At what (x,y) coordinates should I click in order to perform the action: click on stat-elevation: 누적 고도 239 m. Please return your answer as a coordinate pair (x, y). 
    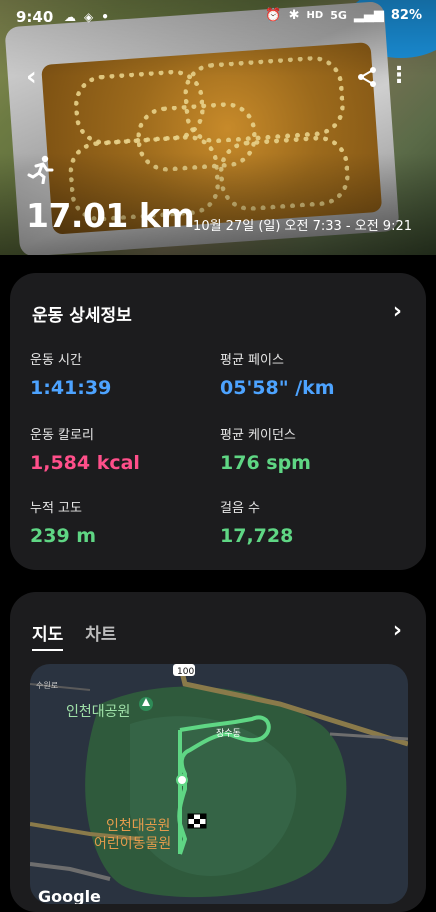
    Looking at the image, I should click on (63, 524).